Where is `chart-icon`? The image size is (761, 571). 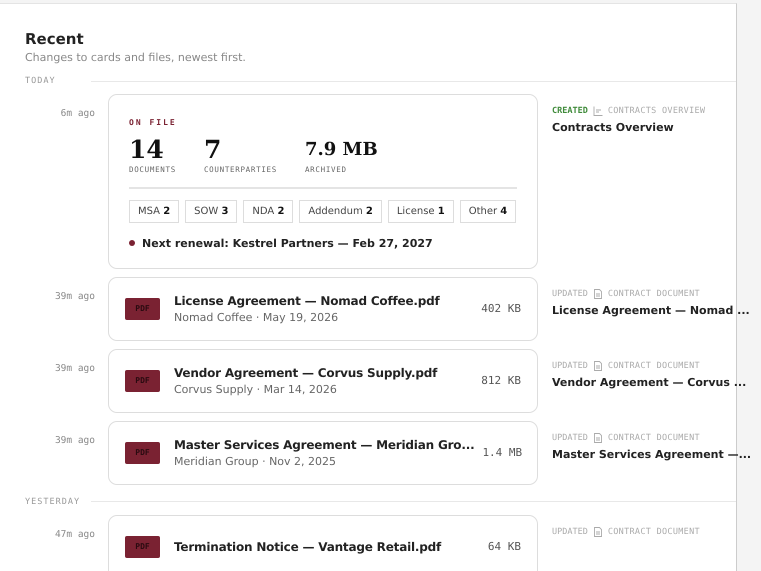
chart-icon is located at coordinates (597, 111).